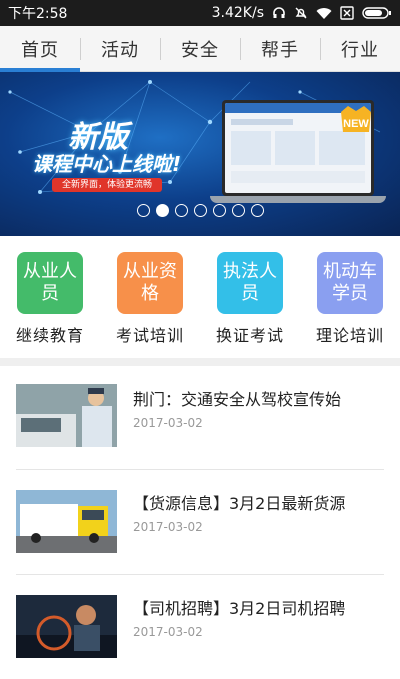  Describe the element at coordinates (377, 13) in the screenshot. I see `battery-icon` at that location.